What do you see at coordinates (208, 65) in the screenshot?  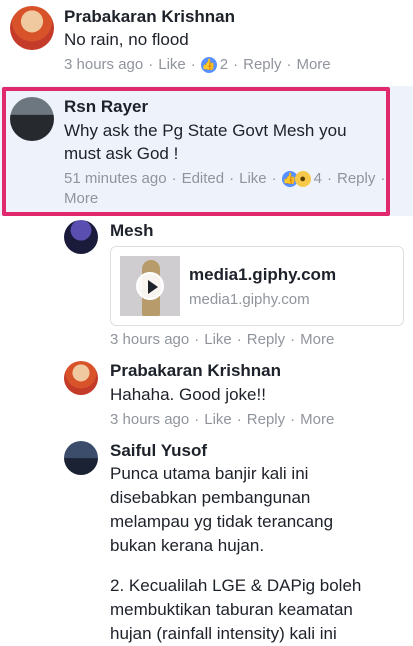 I see `thumbs-up-icon: 👍` at bounding box center [208, 65].